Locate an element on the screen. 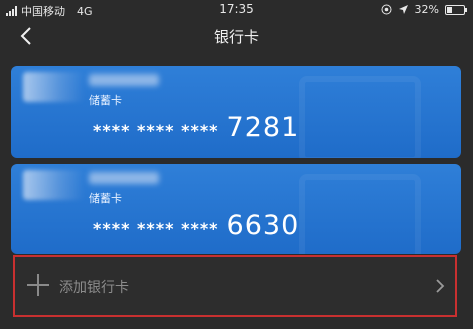  battery-percent: 32% is located at coordinates (426, 9).